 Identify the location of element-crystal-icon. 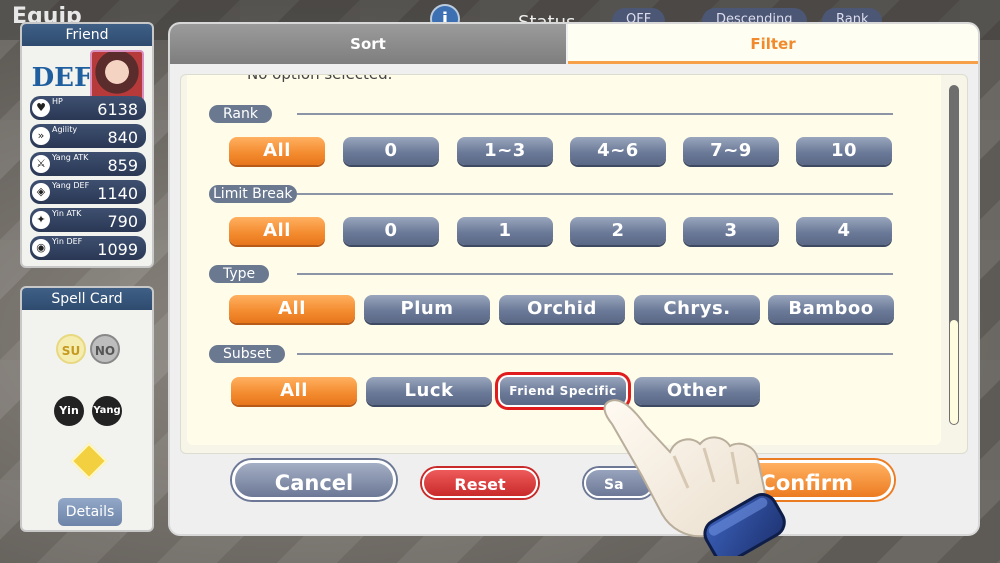
(89, 461).